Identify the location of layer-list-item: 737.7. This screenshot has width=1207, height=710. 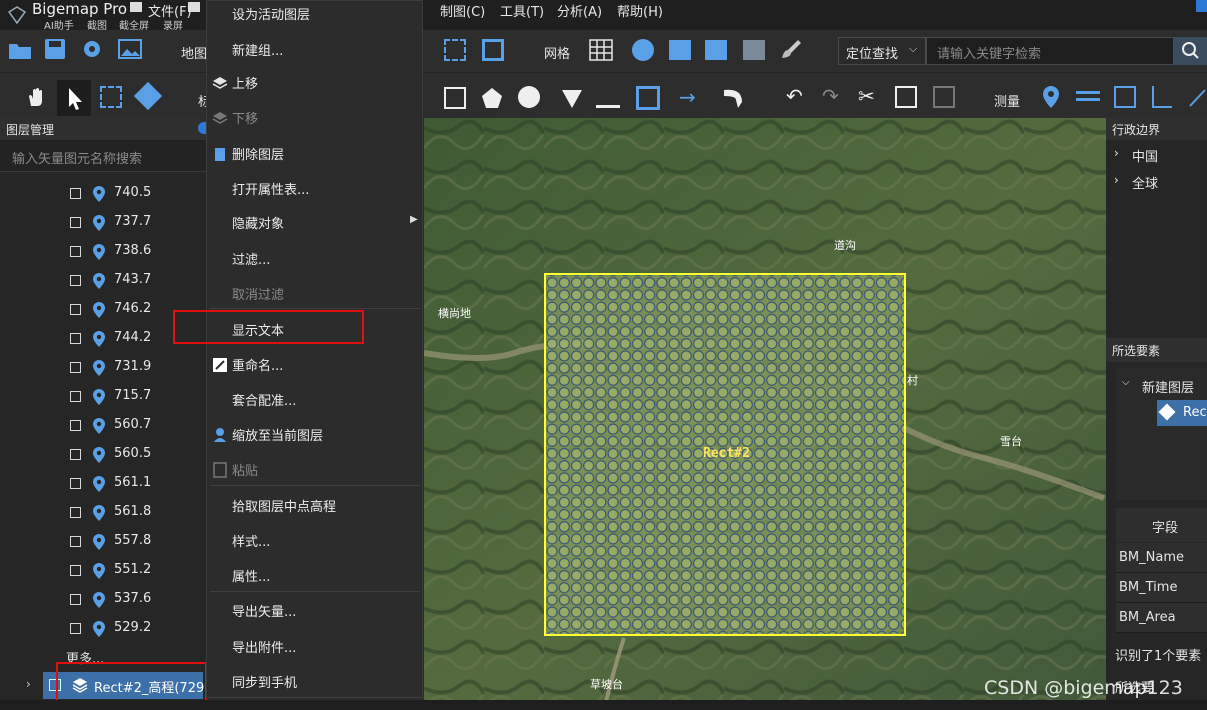
(103, 223).